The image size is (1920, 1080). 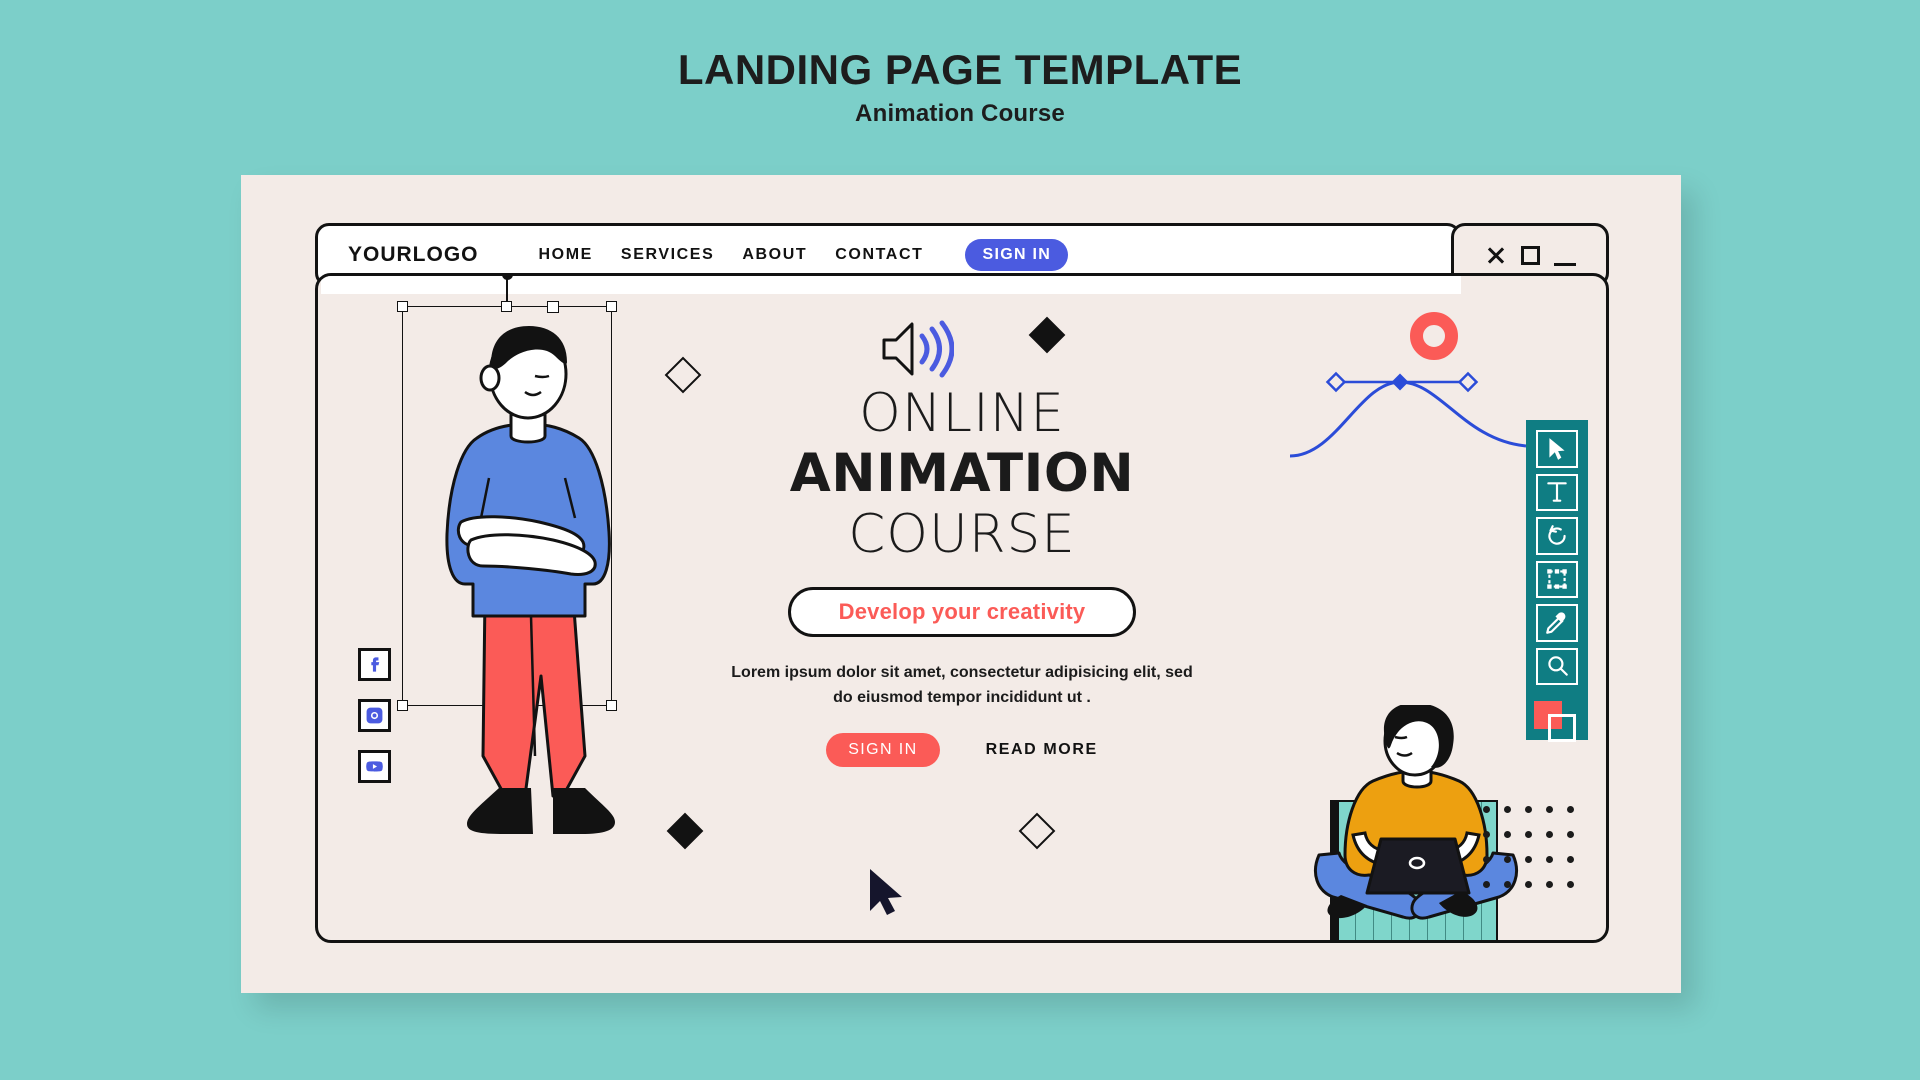 I want to click on tool-palette, so click(x=1557, y=581).